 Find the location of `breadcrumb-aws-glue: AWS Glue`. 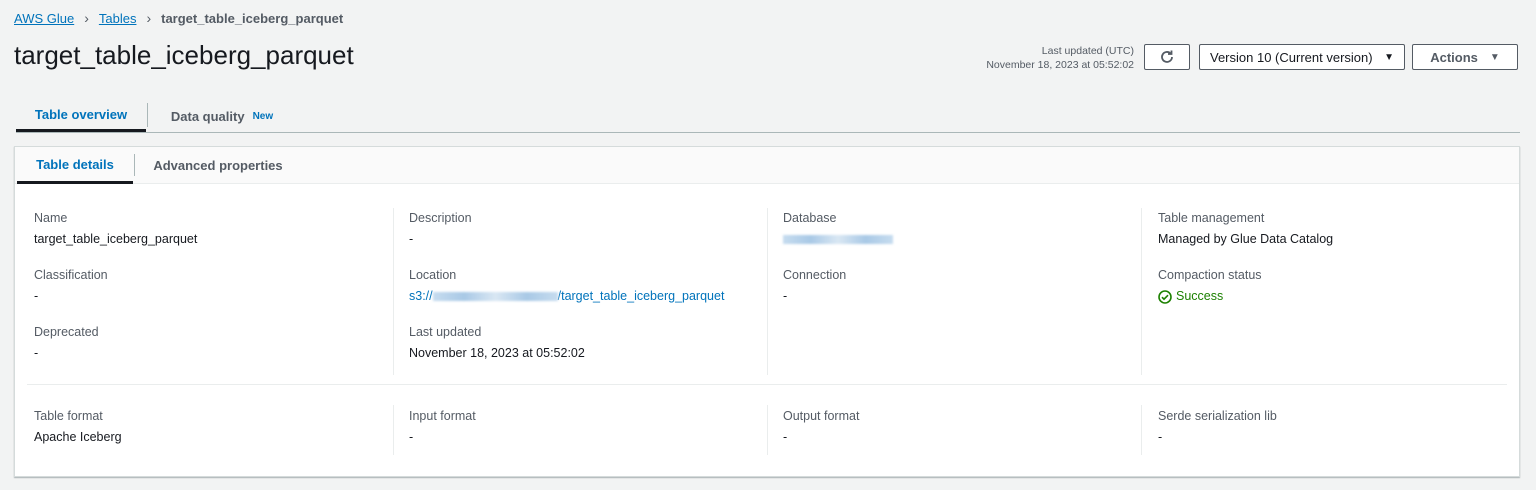

breadcrumb-aws-glue: AWS Glue is located at coordinates (44, 18).